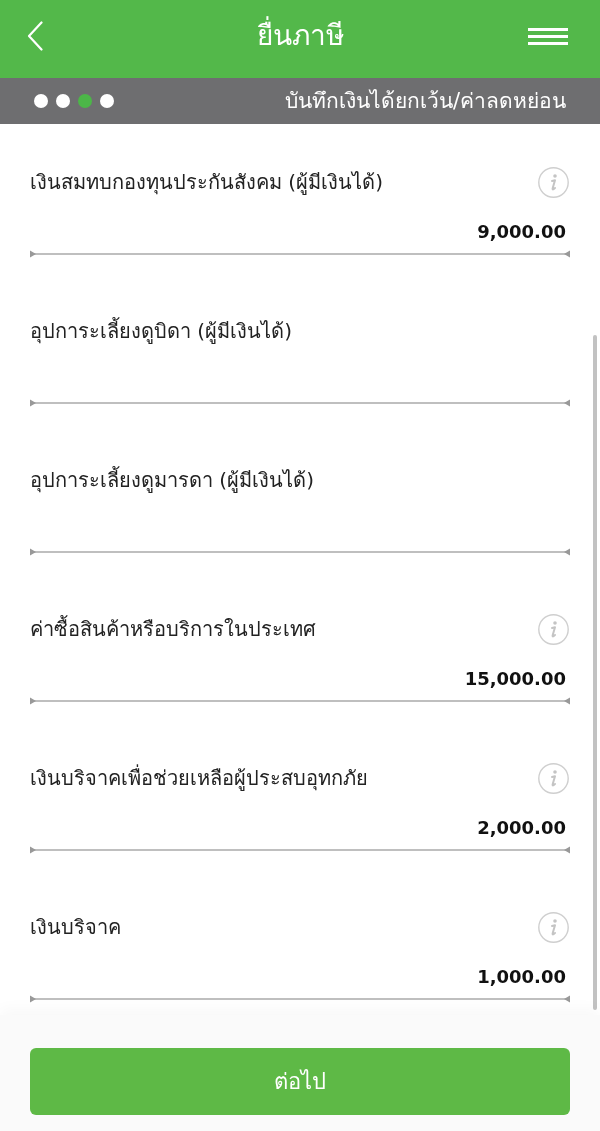 The height and width of the screenshot is (1131, 600). What do you see at coordinates (35, 36) in the screenshot?
I see `back-icon` at bounding box center [35, 36].